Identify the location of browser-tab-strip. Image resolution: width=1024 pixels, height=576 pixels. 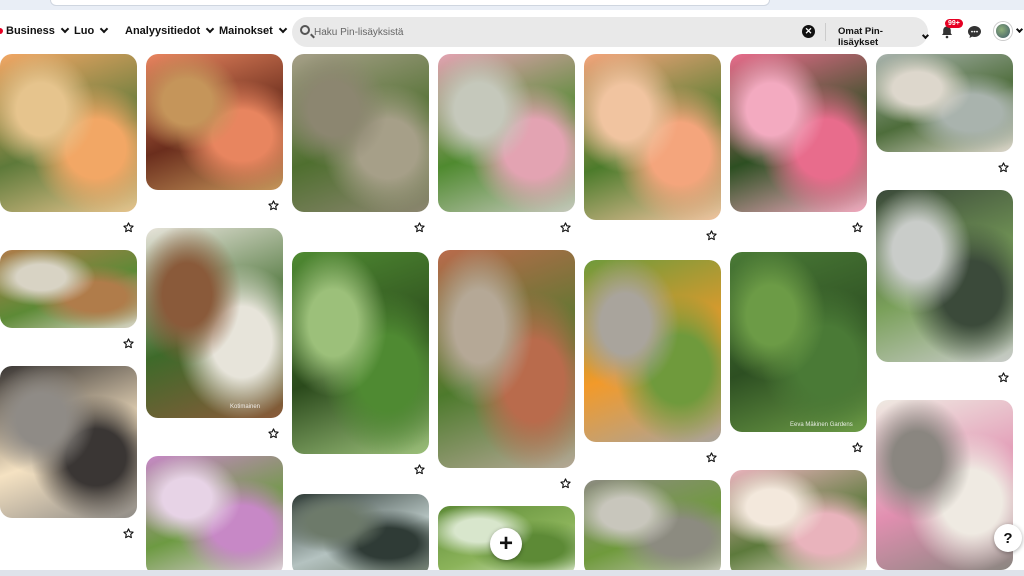
(512, 5).